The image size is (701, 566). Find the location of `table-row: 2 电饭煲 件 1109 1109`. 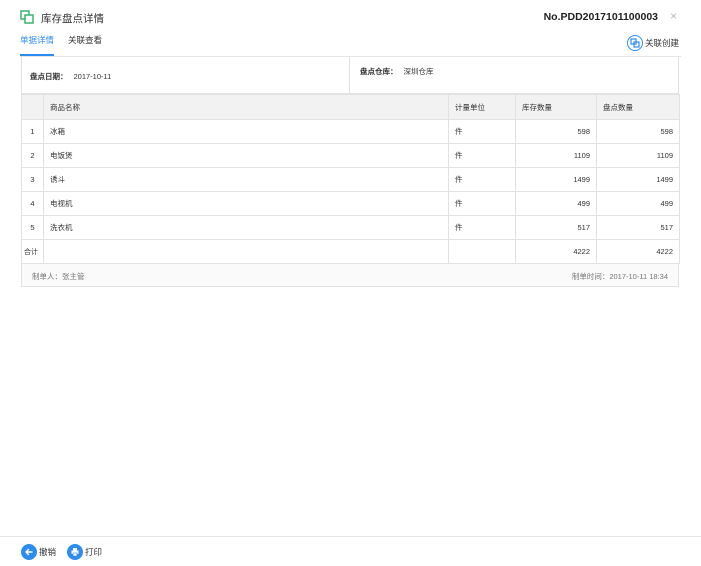

table-row: 2 电饭煲 件 1109 1109 is located at coordinates (350, 155).